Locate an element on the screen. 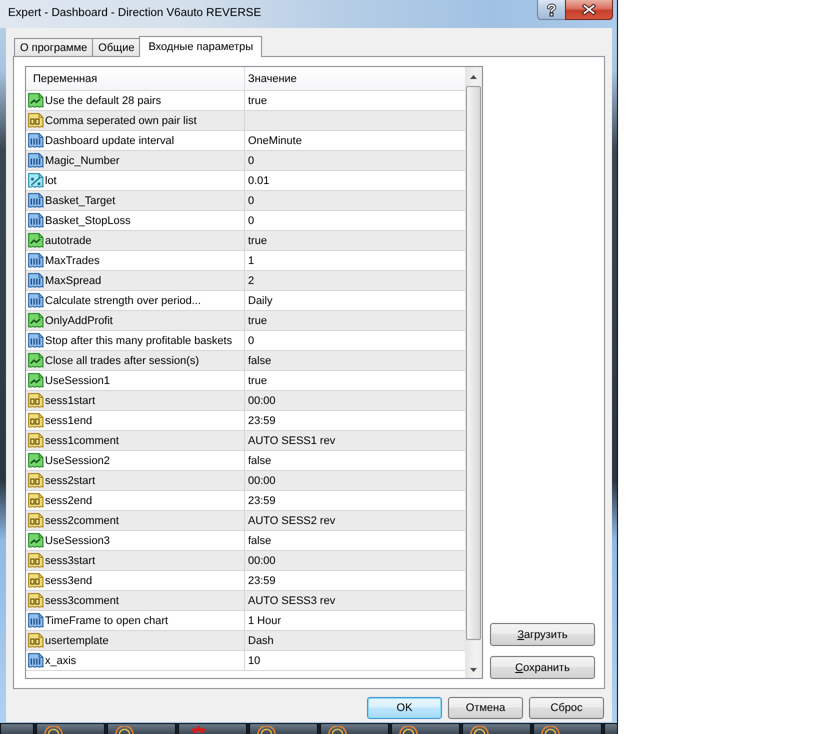 Image resolution: width=819 pixels, height=734 pixels. parameter-name: x_axis is located at coordinates (60, 661).